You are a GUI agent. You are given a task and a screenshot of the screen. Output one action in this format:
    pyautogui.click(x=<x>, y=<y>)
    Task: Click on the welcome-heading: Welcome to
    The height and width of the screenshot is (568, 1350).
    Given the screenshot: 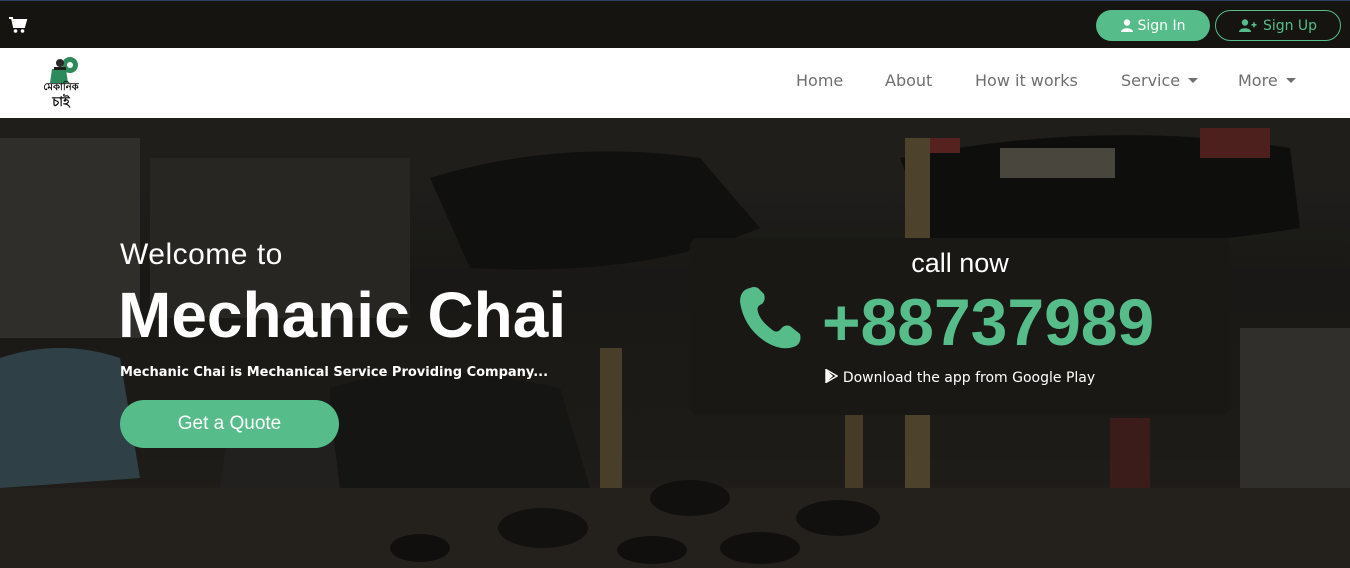 What is the action you would take?
    pyautogui.click(x=201, y=254)
    